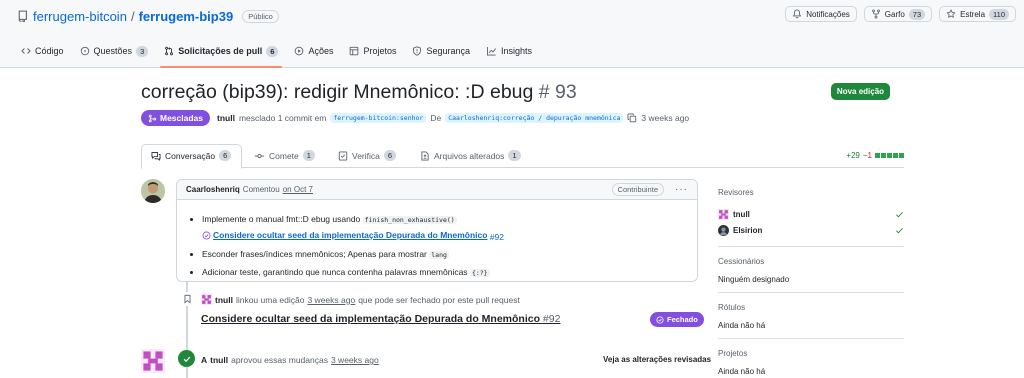  What do you see at coordinates (889, 155) in the screenshot?
I see `diffstat-blocks` at bounding box center [889, 155].